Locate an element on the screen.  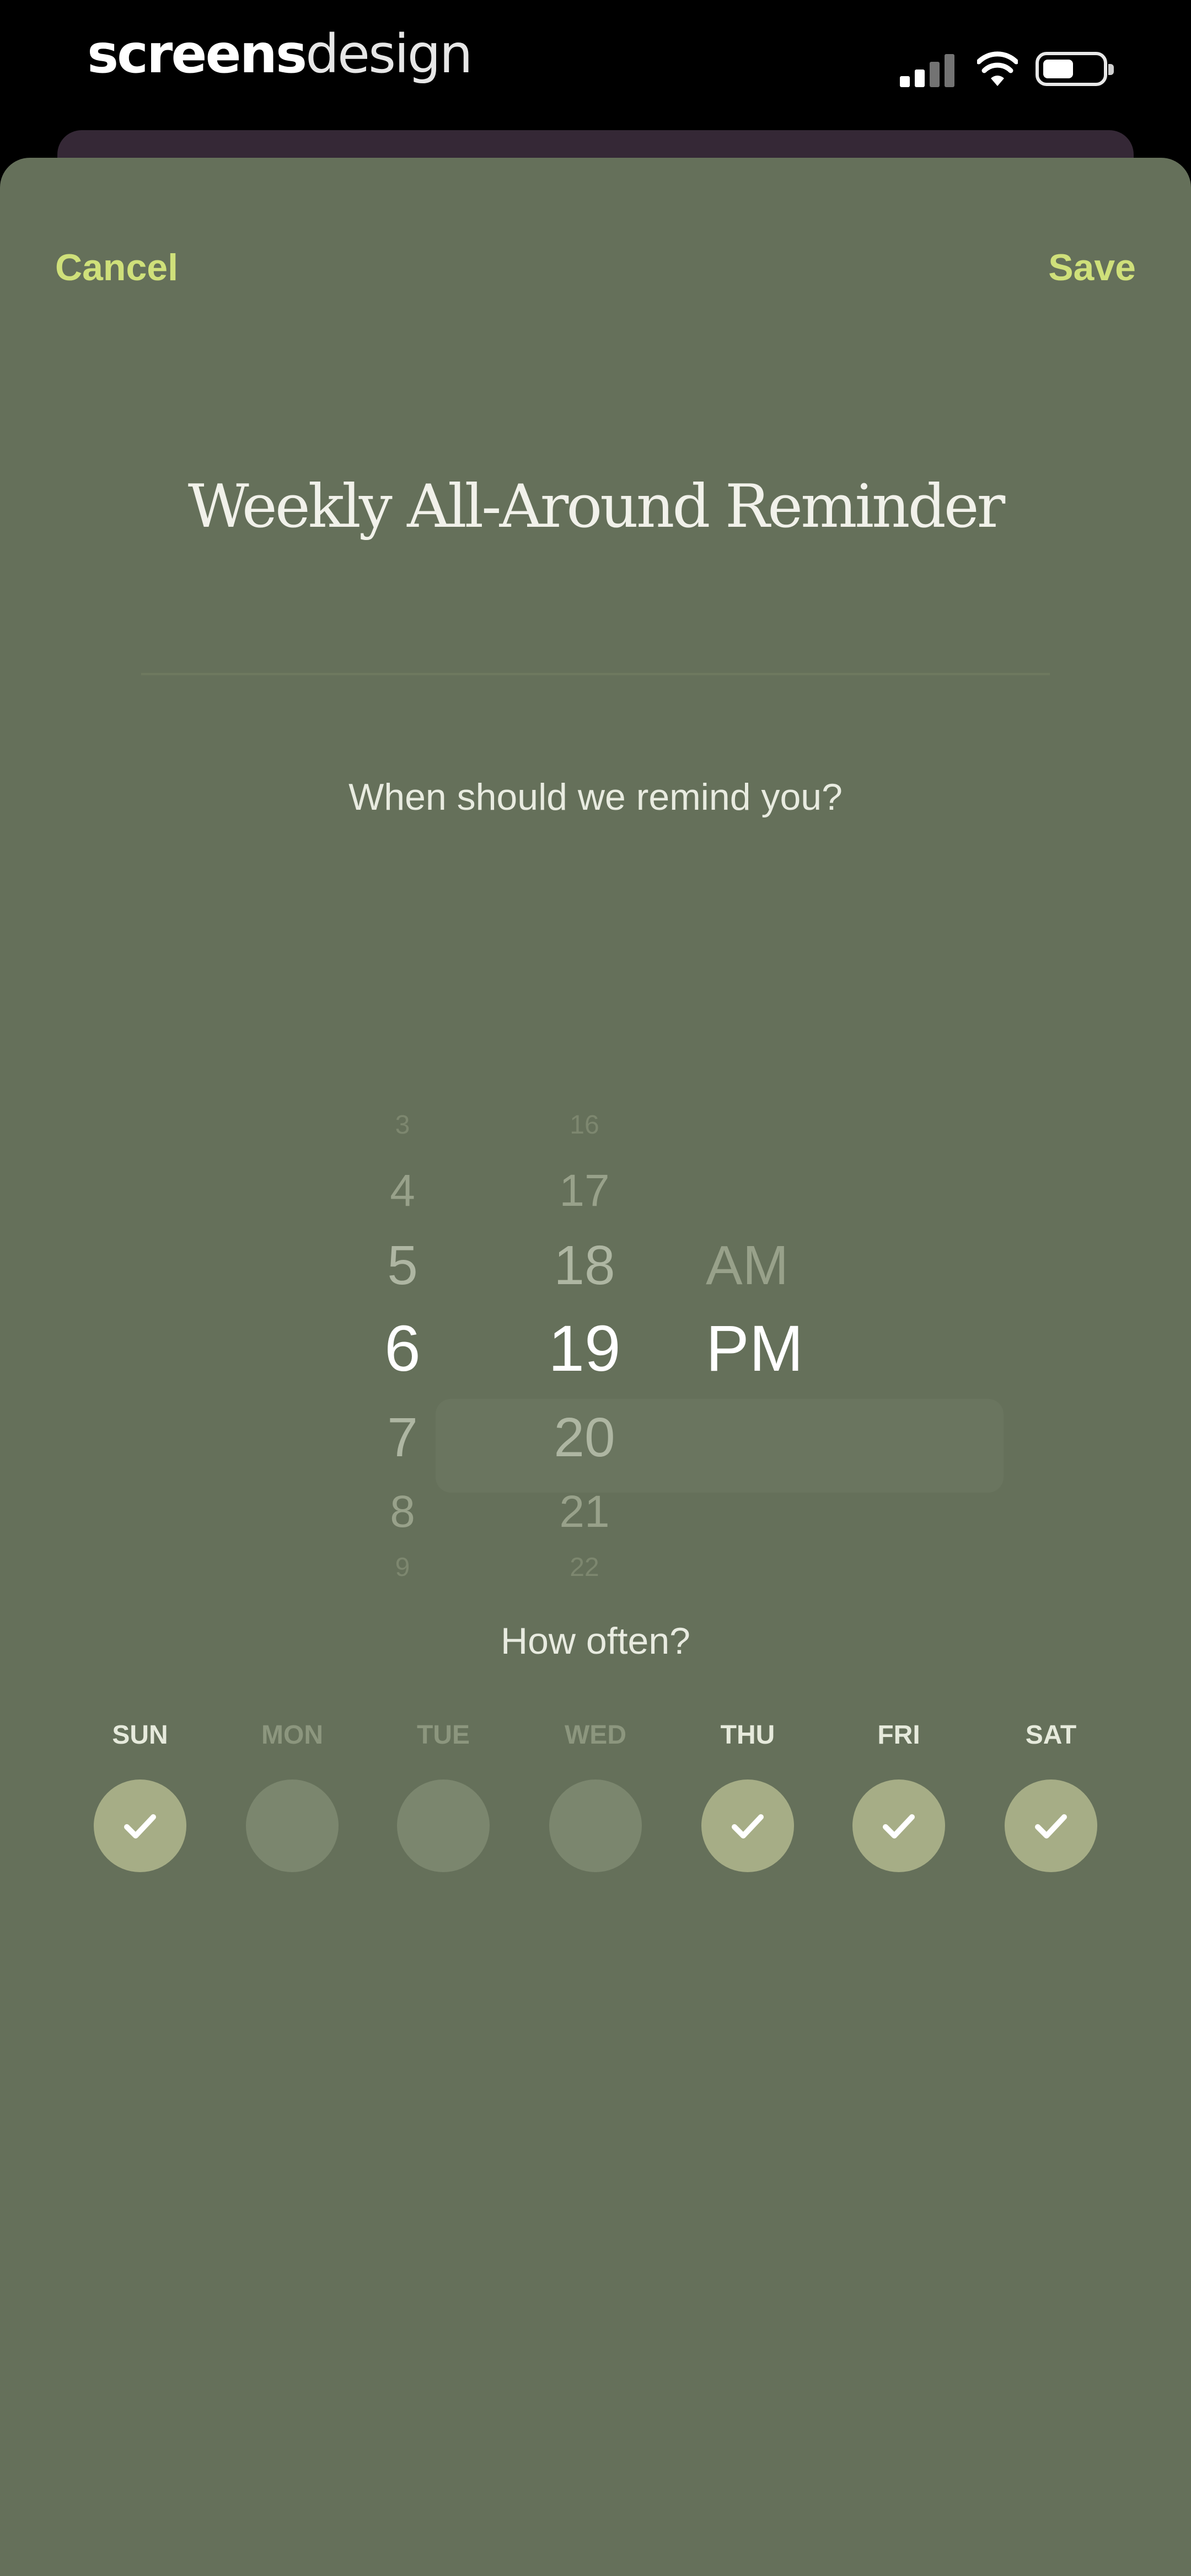
day-label: SAT is located at coordinates (1051, 1735).